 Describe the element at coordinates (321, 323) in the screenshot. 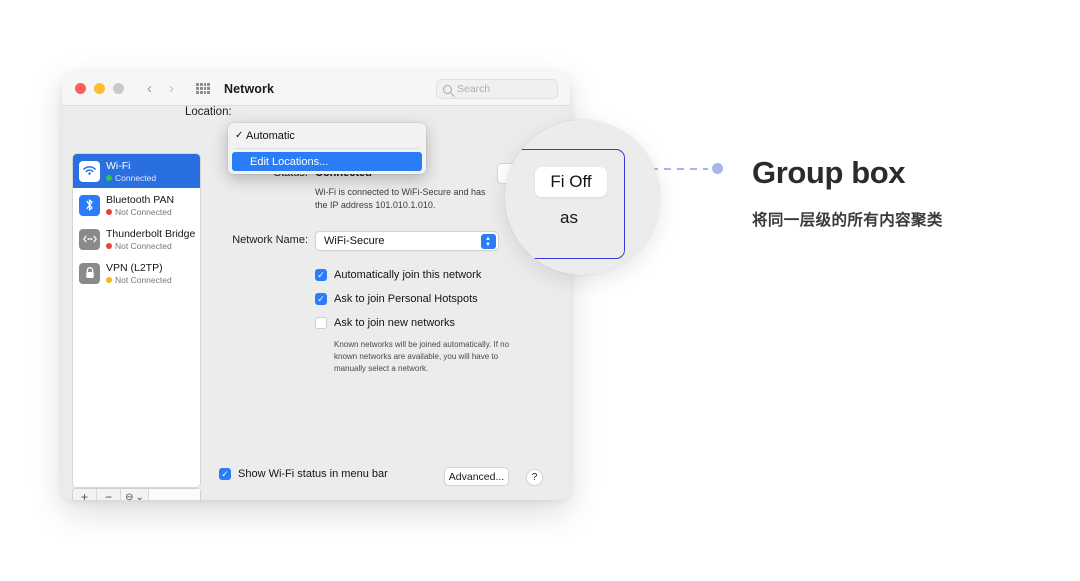

I see `checkbox-new-networks` at that location.